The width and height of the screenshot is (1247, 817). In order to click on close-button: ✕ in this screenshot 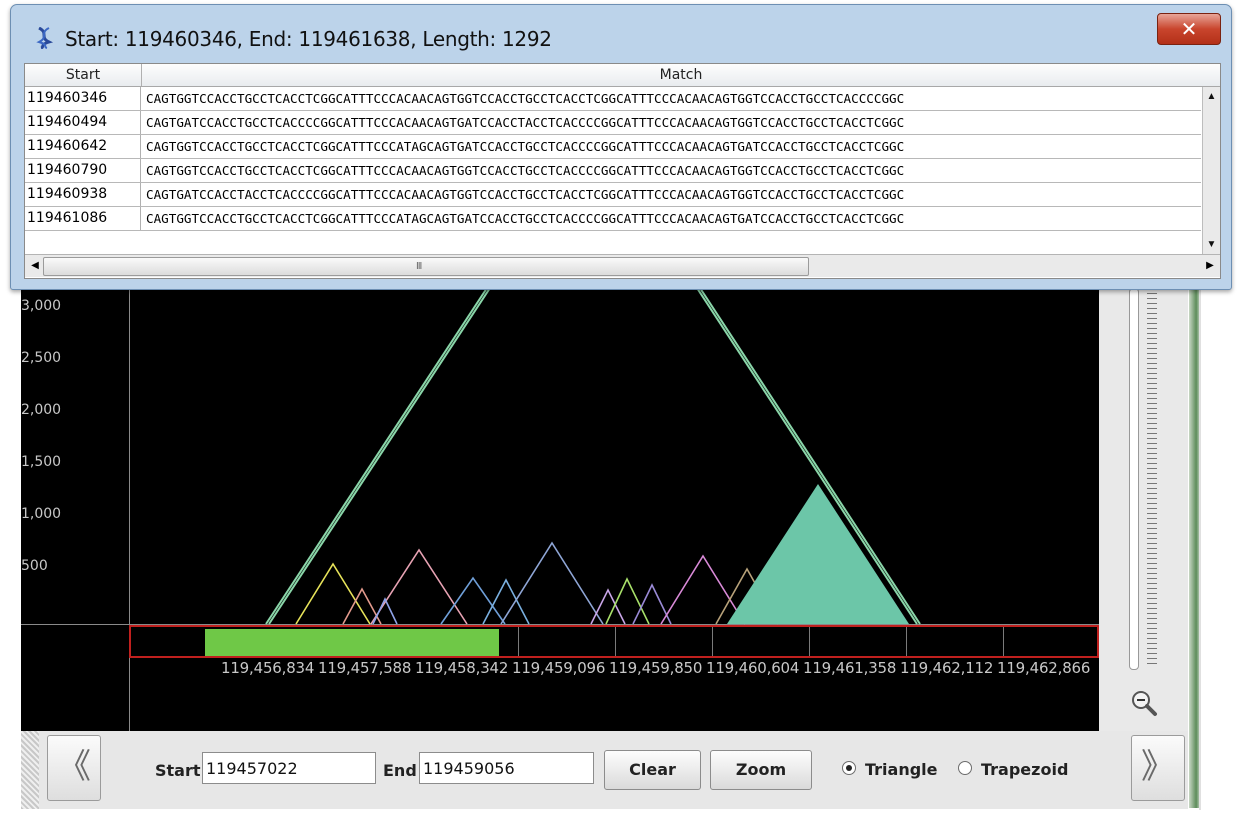, I will do `click(1189, 29)`.